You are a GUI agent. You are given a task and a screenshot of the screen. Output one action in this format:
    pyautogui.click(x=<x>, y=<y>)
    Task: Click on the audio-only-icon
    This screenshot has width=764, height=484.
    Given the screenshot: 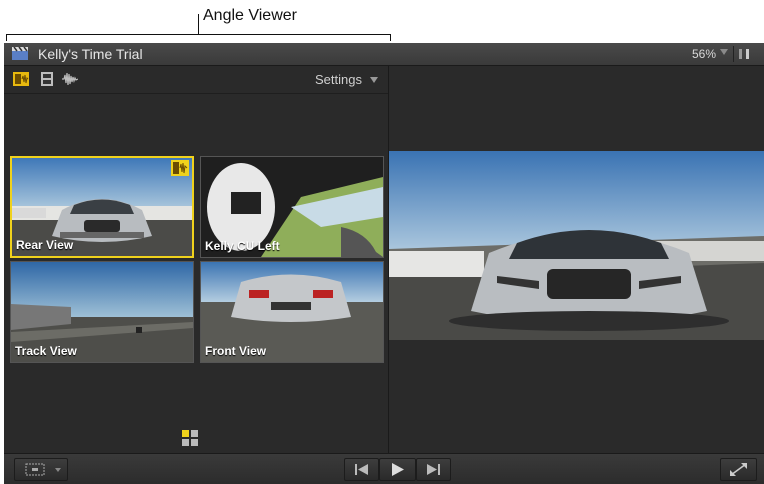 What is the action you would take?
    pyautogui.click(x=70, y=79)
    